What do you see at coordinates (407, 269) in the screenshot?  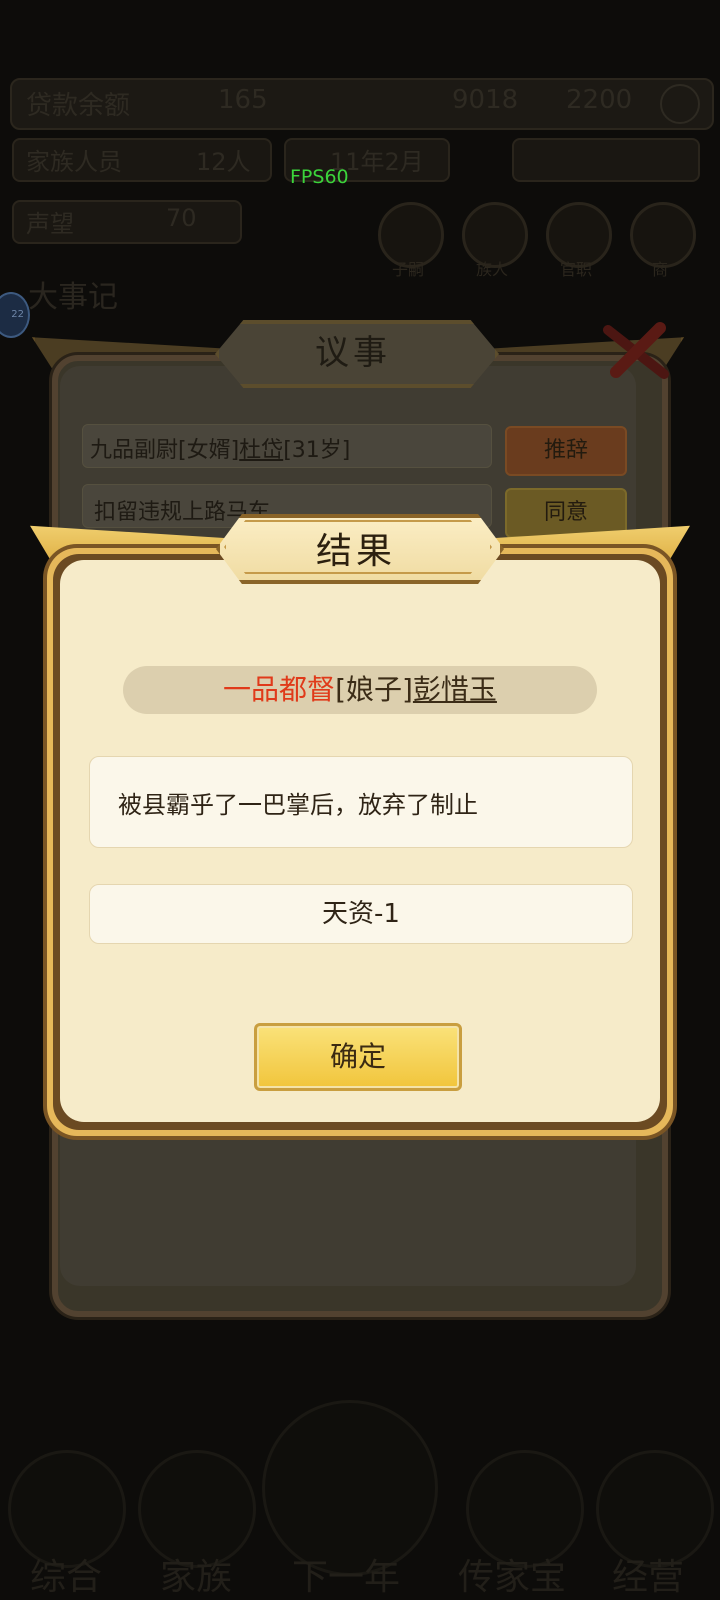 I see `circle-label-1: 子嗣` at bounding box center [407, 269].